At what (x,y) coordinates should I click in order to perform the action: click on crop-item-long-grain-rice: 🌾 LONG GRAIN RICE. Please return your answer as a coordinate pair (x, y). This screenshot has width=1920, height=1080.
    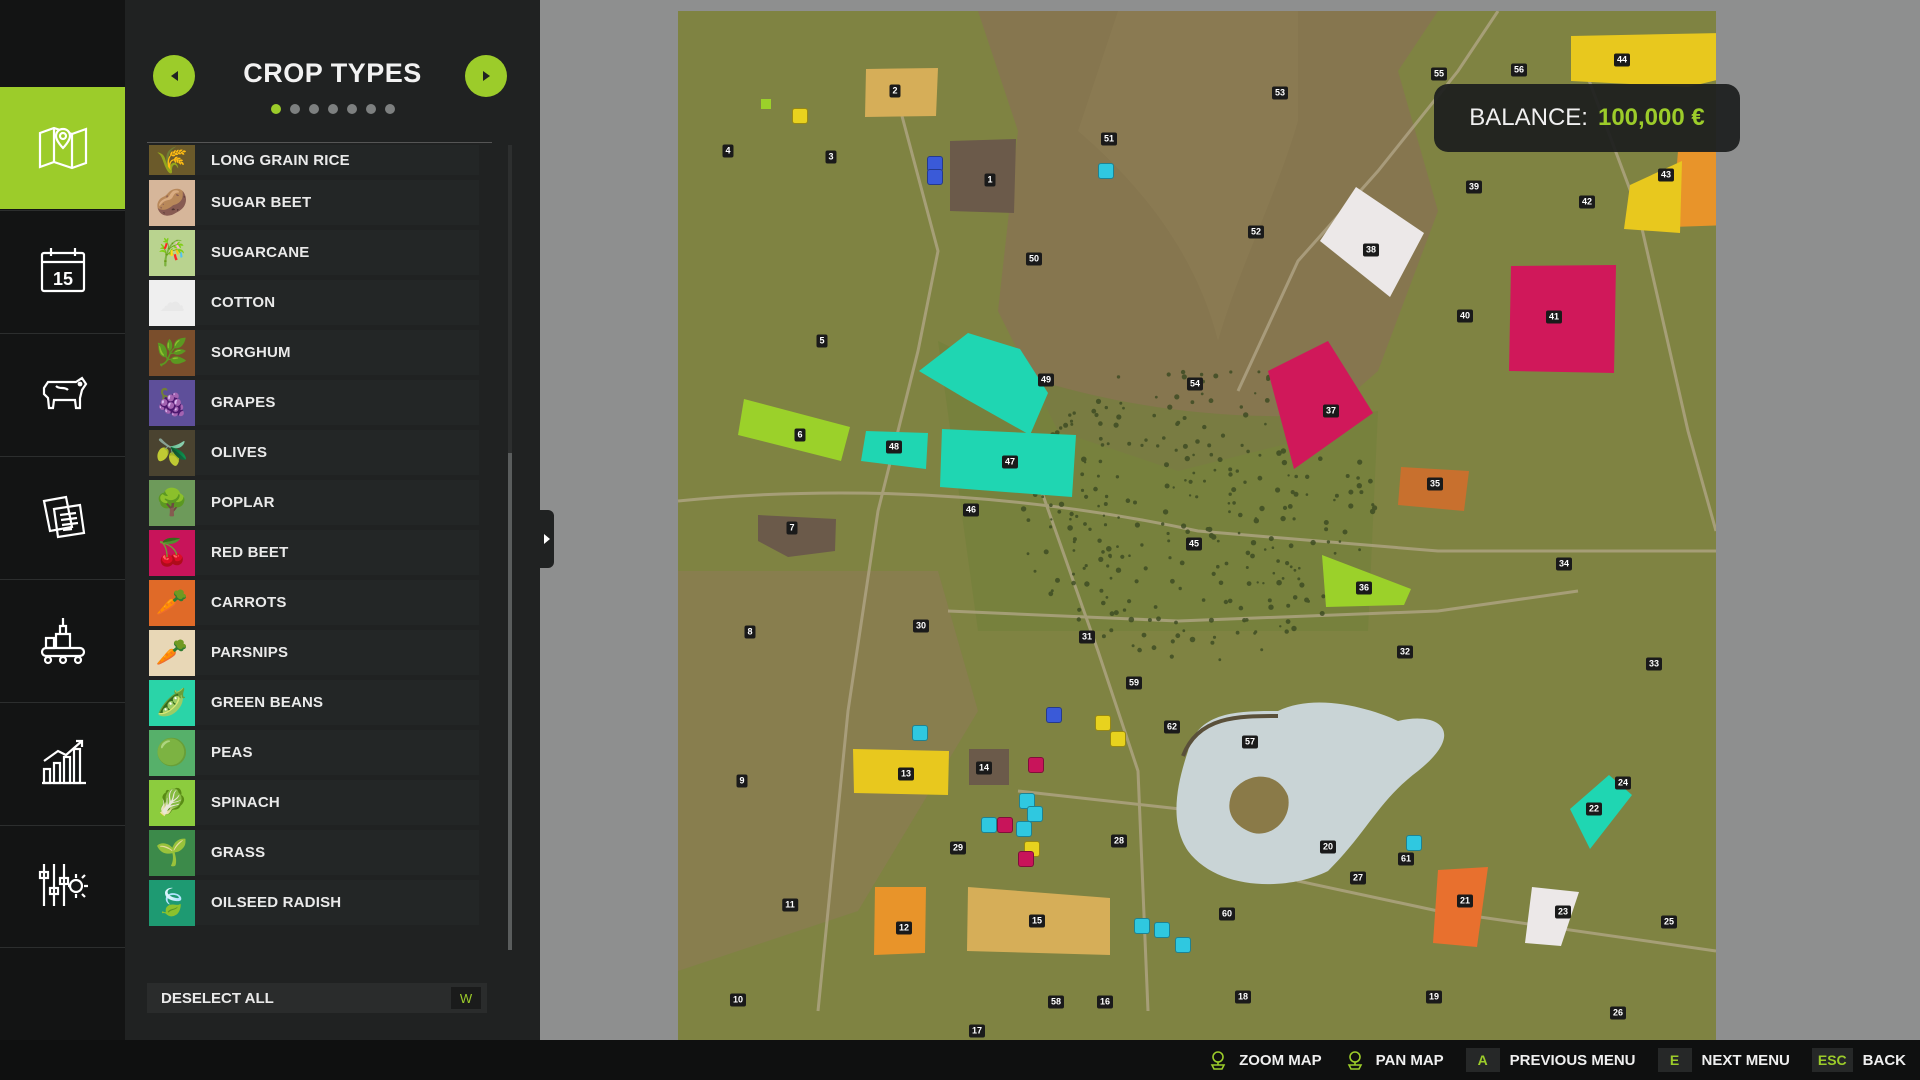
    Looking at the image, I should click on (314, 160).